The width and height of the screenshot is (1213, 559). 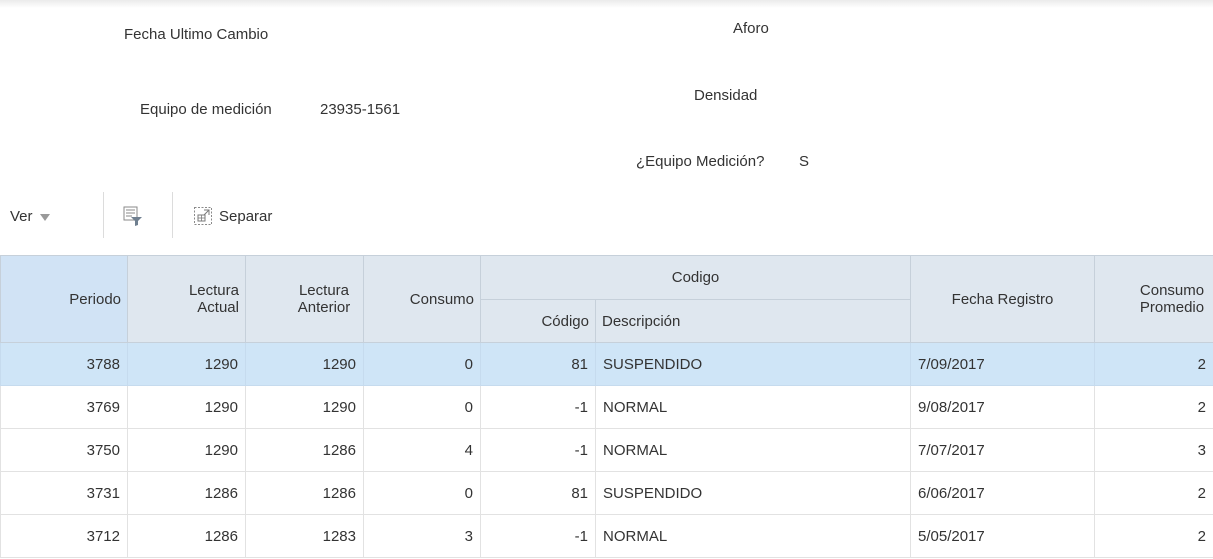 What do you see at coordinates (206, 109) in the screenshot?
I see `equipo-medicion-label: Equipo de medición` at bounding box center [206, 109].